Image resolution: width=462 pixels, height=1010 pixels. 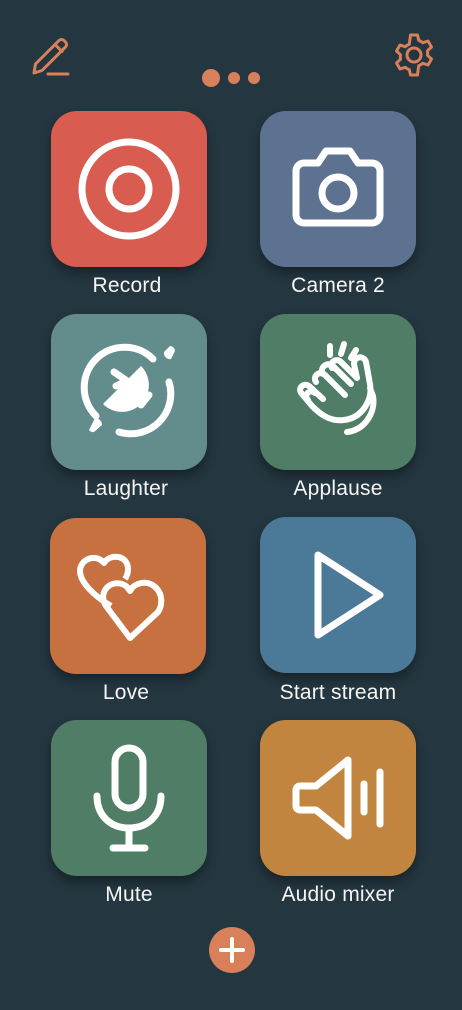 I want to click on plus-icon, so click(x=232, y=950).